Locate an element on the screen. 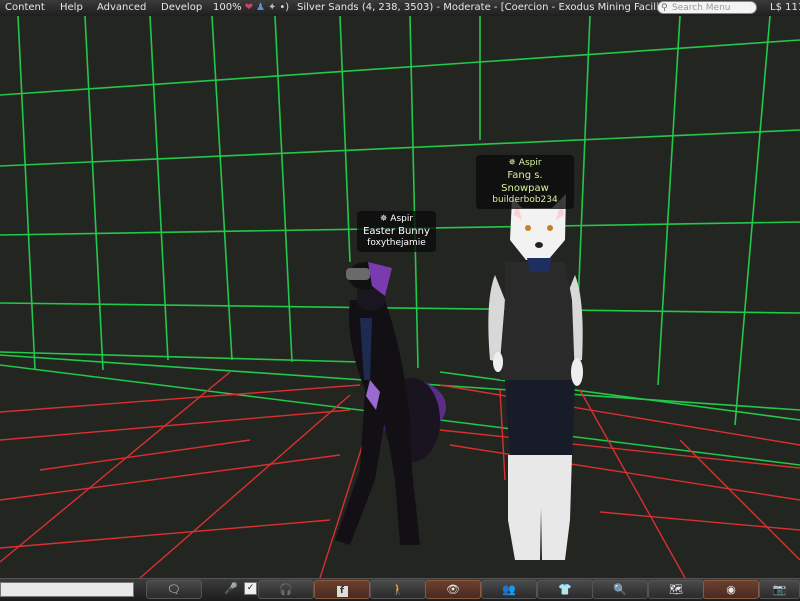 Image resolution: width=800 pixels, height=601 pixels. map-button: 🗺 is located at coordinates (676, 589).